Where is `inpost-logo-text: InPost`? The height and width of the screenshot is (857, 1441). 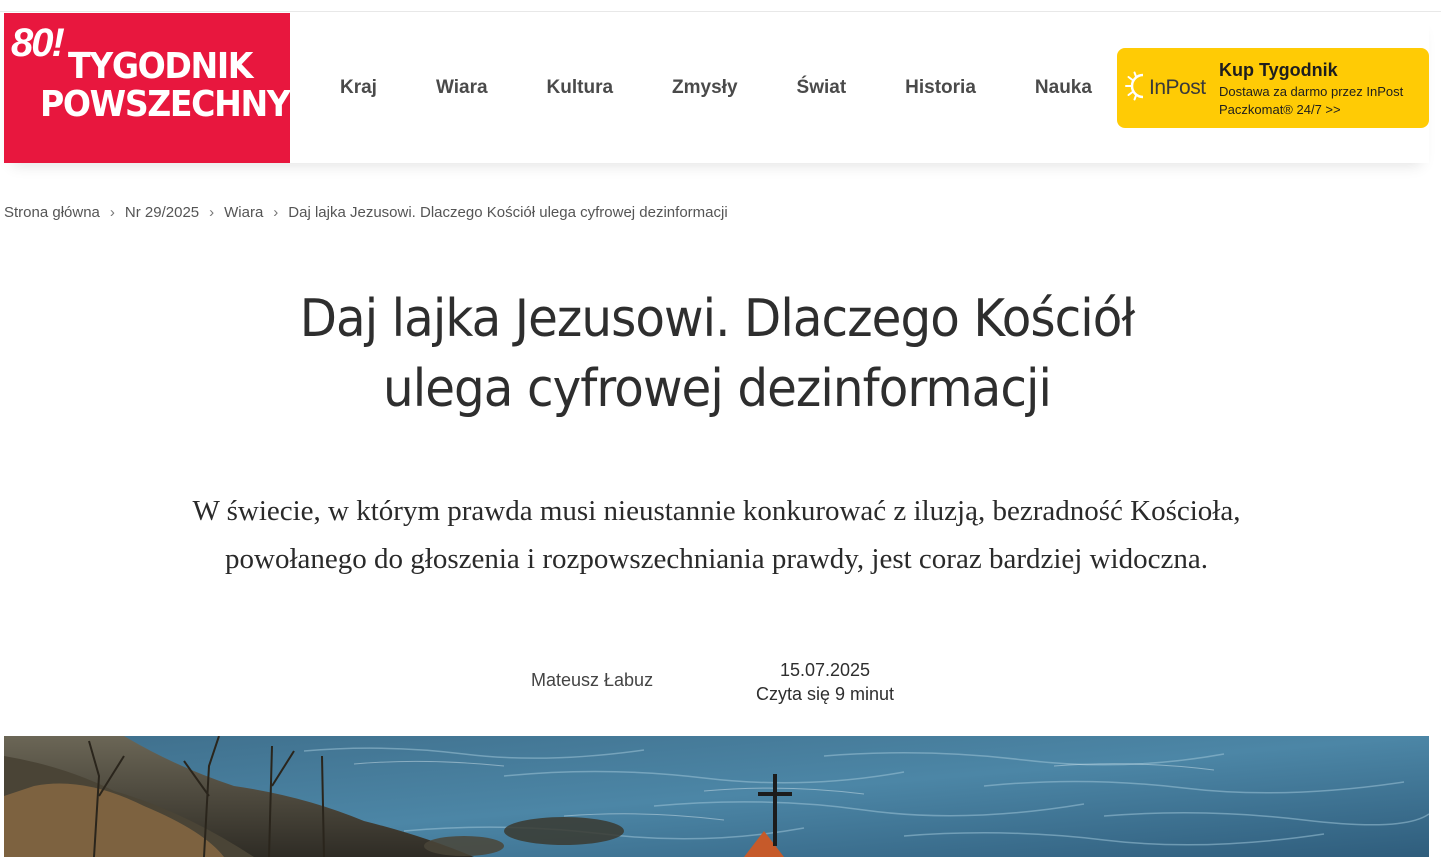 inpost-logo-text: InPost is located at coordinates (1177, 87).